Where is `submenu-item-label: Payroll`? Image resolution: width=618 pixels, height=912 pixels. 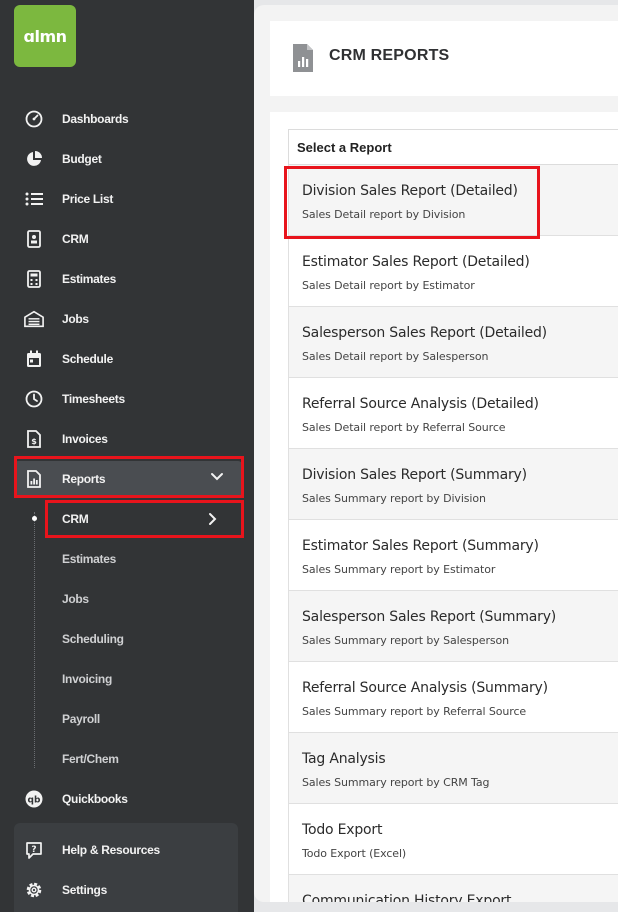
submenu-item-label: Payroll is located at coordinates (81, 719).